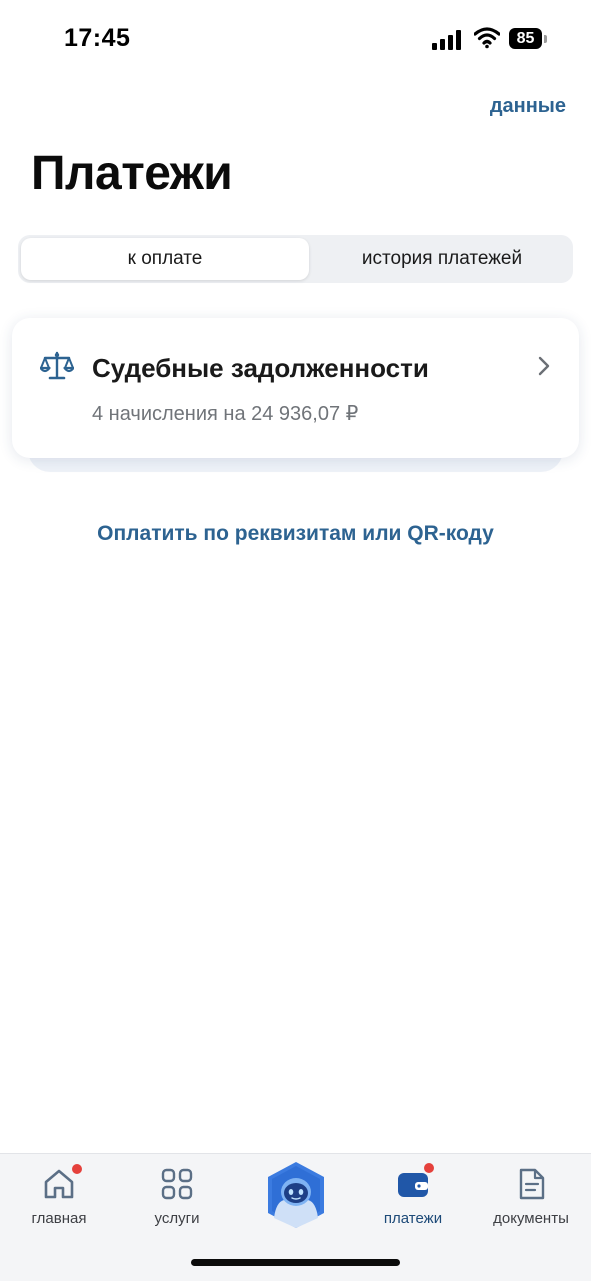 The width and height of the screenshot is (591, 1281). What do you see at coordinates (295, 1262) in the screenshot?
I see `home-indicator` at bounding box center [295, 1262].